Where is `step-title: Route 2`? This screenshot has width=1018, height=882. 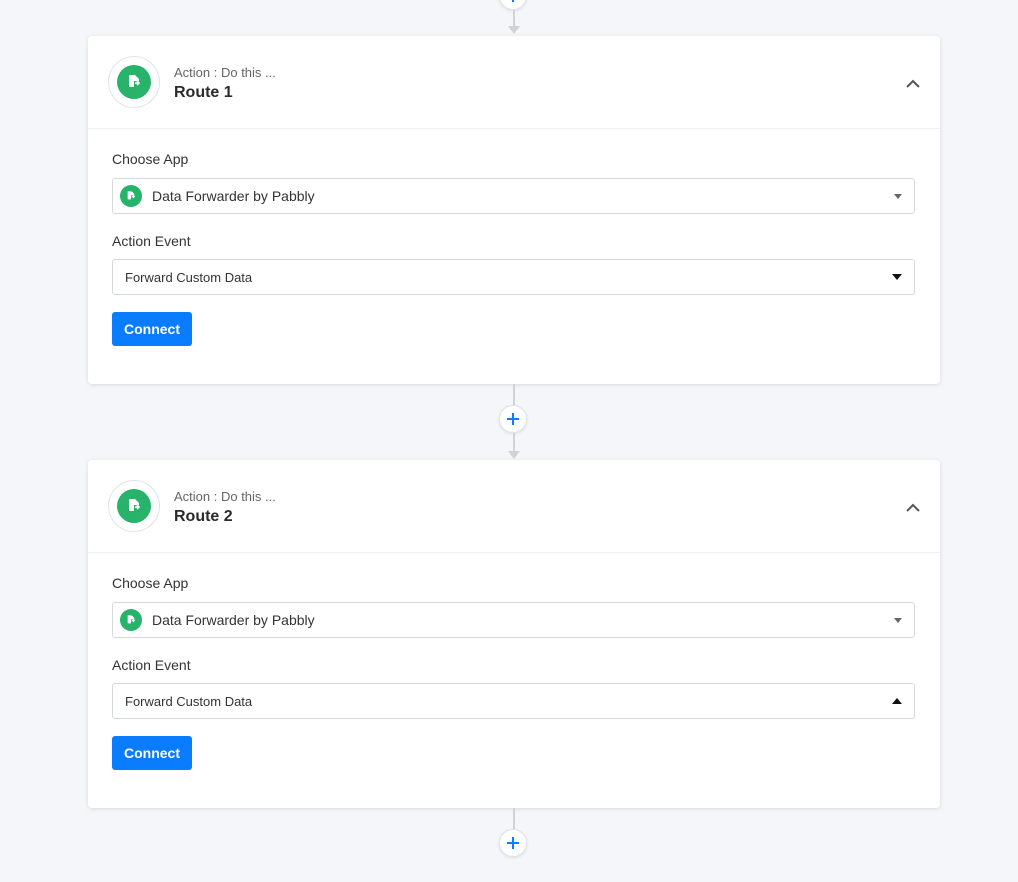
step-title: Route 2 is located at coordinates (203, 516).